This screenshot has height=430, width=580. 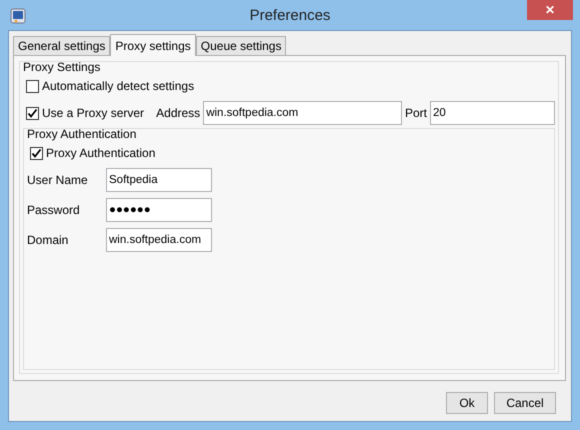 I want to click on checkbox-label: Automatically detect settings, so click(x=118, y=86).